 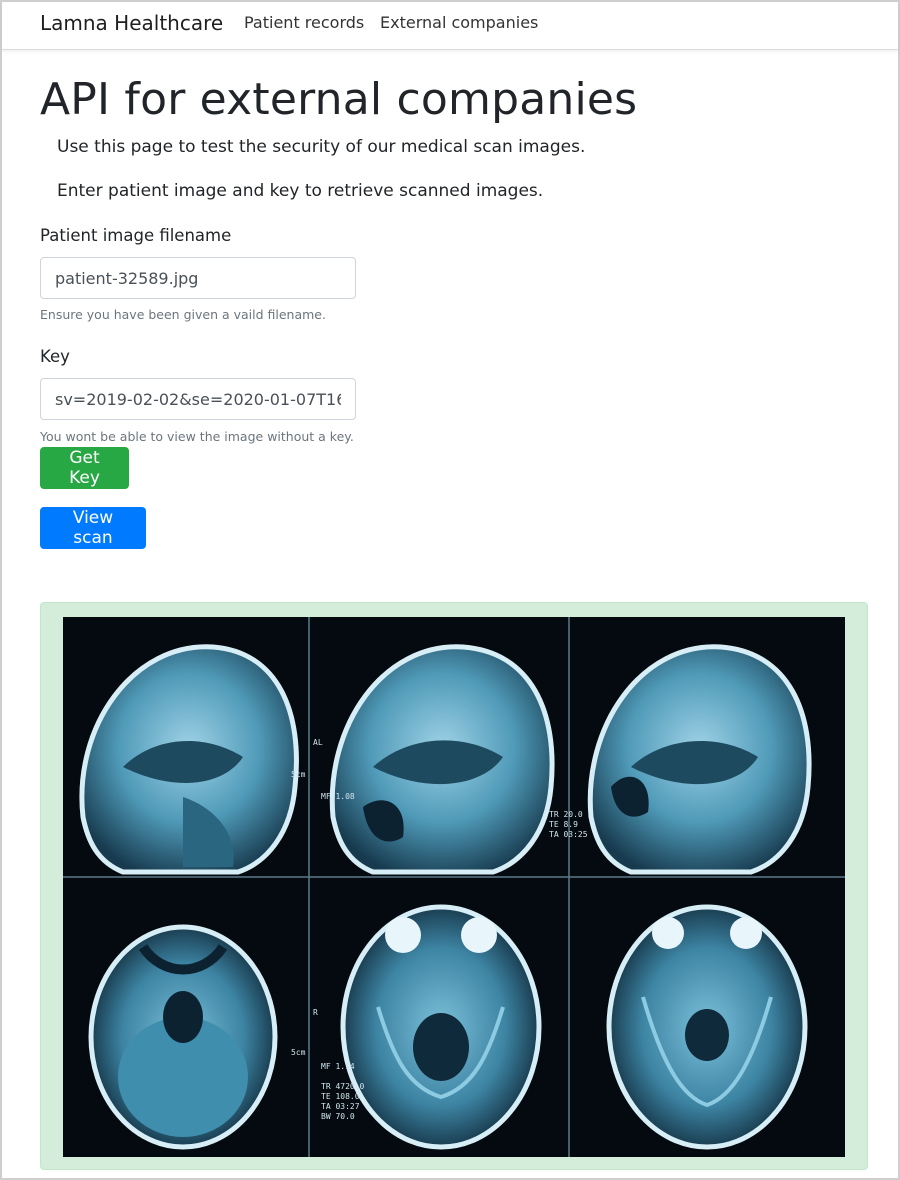 I want to click on scan-overlay-mf-top: MF 1.08, so click(x=338, y=796).